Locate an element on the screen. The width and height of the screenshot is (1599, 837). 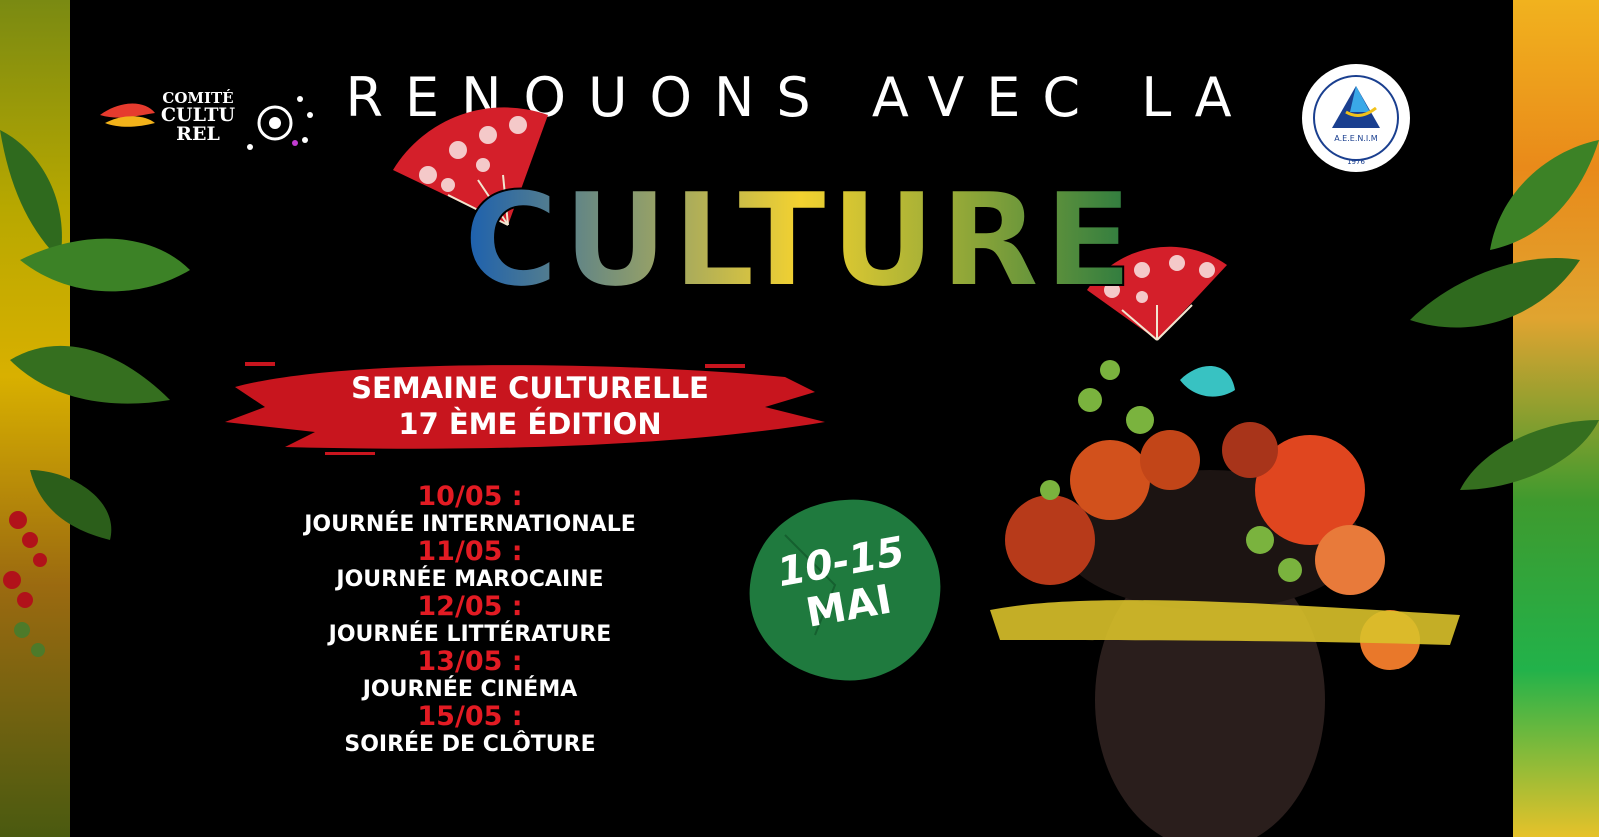
schedule-date: 11/05 : is located at coordinates (470, 551).